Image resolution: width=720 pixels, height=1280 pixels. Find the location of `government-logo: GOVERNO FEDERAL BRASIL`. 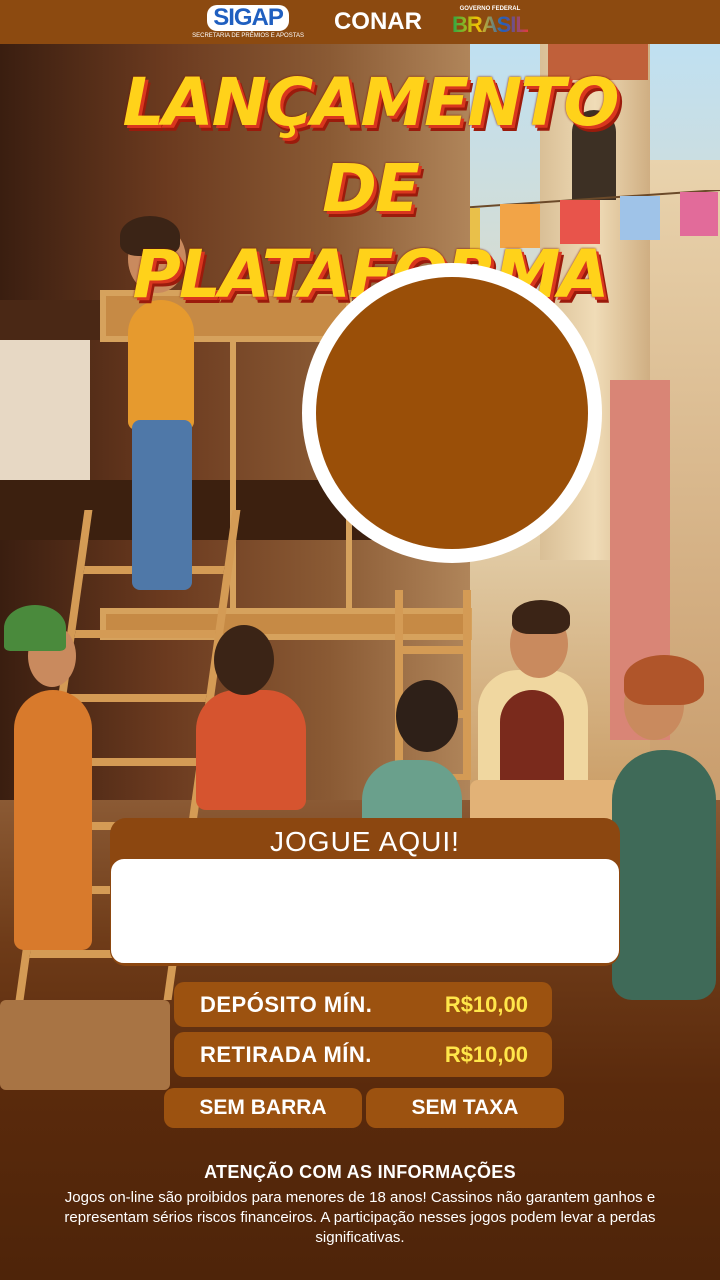

government-logo: GOVERNO FEDERAL BRASIL is located at coordinates (490, 22).